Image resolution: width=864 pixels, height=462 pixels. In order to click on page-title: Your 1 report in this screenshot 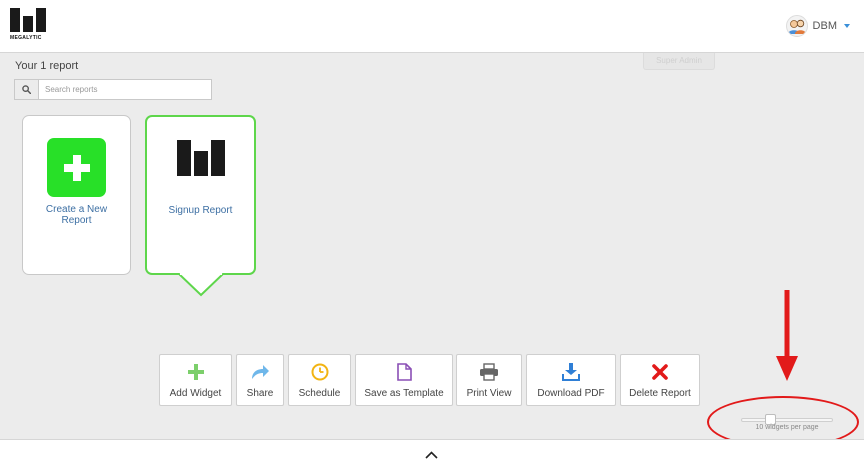, I will do `click(47, 66)`.